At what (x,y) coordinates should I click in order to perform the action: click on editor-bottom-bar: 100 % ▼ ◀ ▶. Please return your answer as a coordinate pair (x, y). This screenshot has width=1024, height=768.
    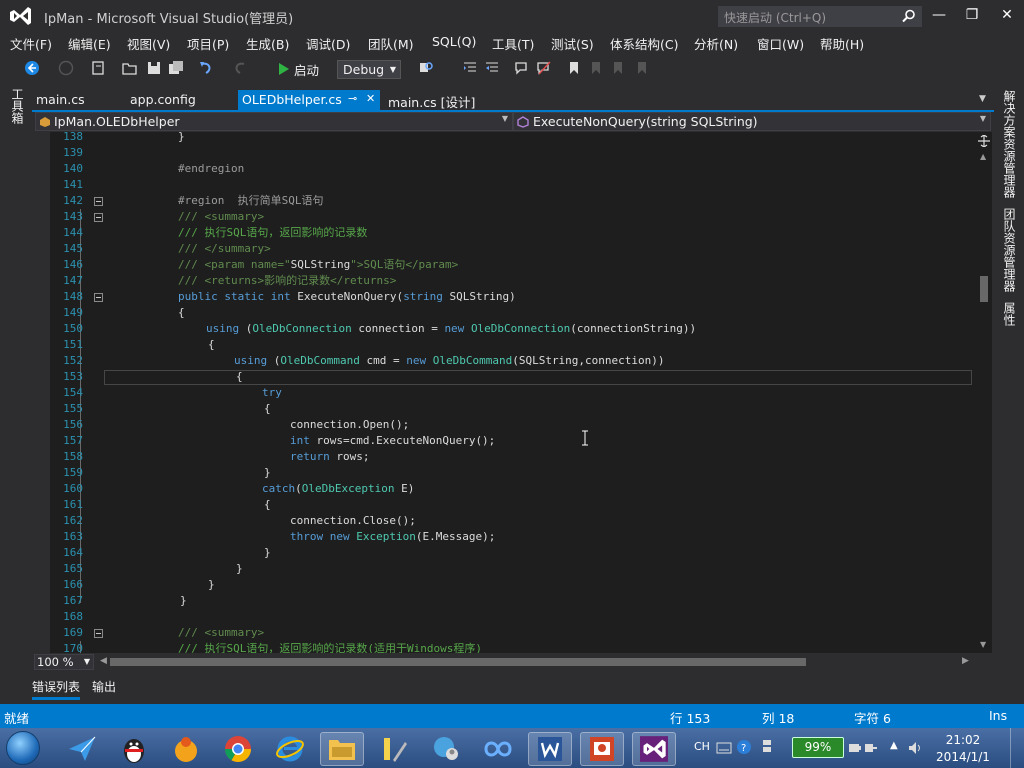
    Looking at the image, I should click on (505, 662).